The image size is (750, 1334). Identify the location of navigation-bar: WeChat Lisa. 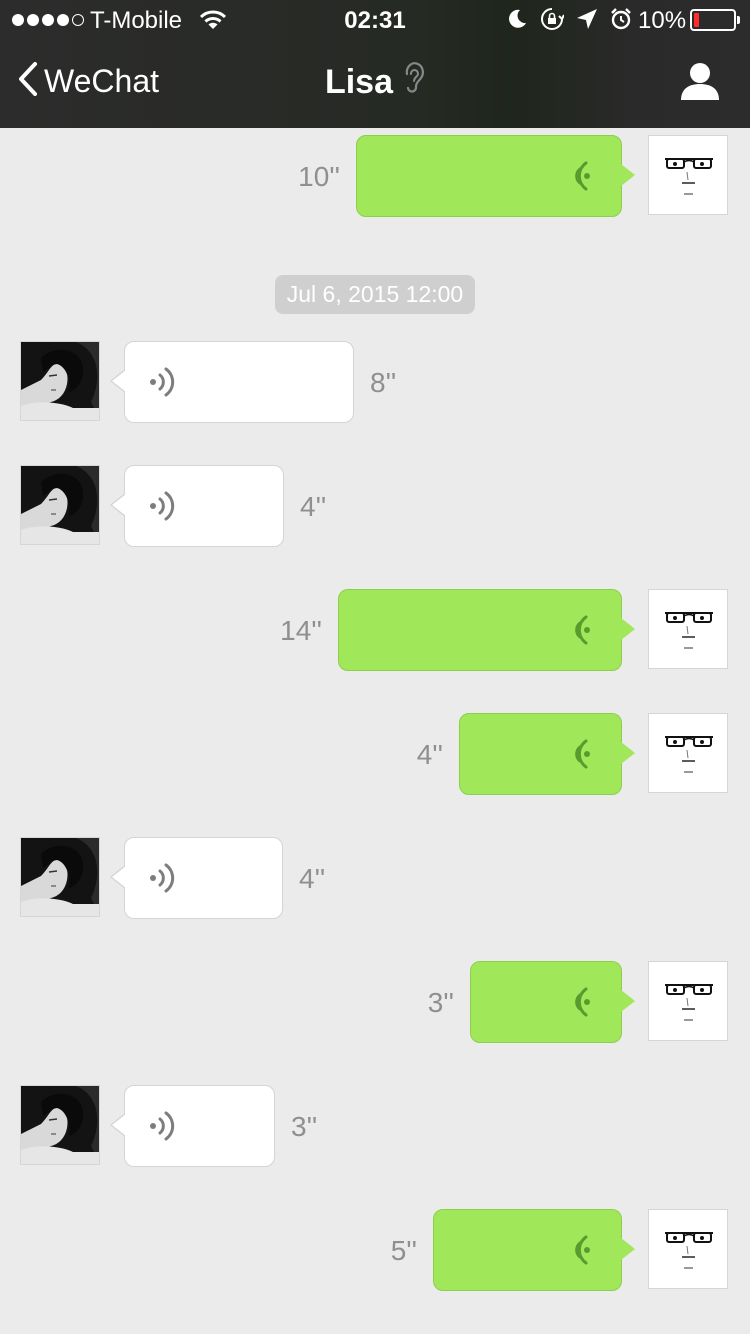
(375, 85).